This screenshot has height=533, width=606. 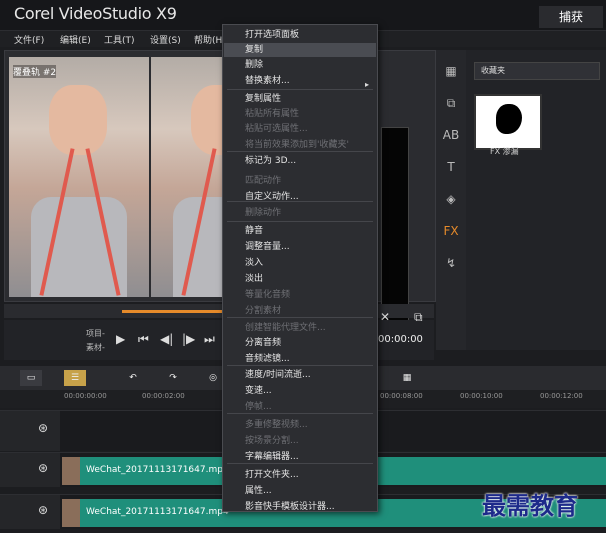 I want to click on project-label: 项目-, so click(x=95, y=333).